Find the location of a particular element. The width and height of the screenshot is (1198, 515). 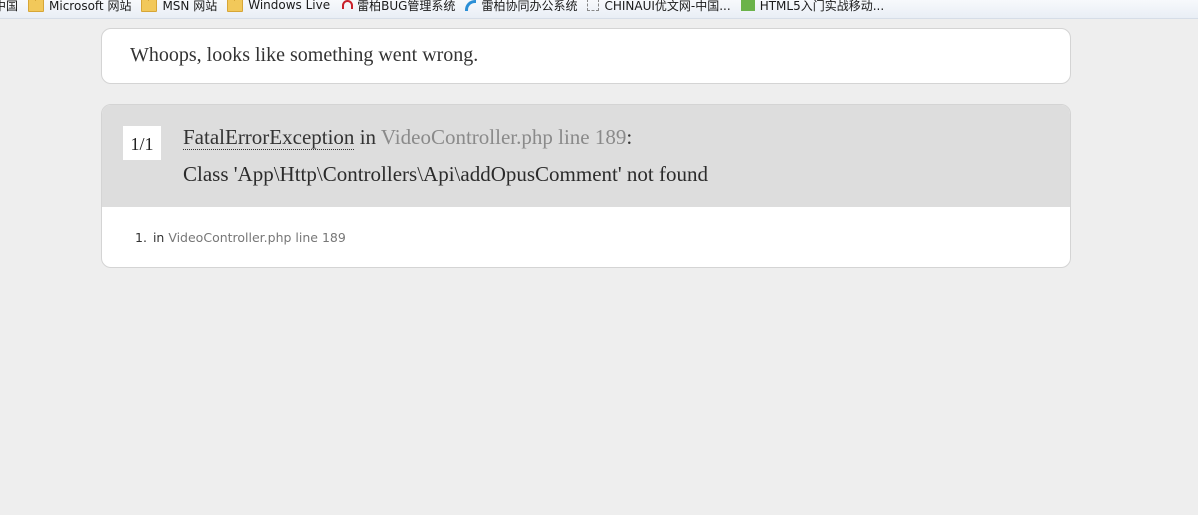

bookmark-label: MSN 网站 is located at coordinates (190, 6).